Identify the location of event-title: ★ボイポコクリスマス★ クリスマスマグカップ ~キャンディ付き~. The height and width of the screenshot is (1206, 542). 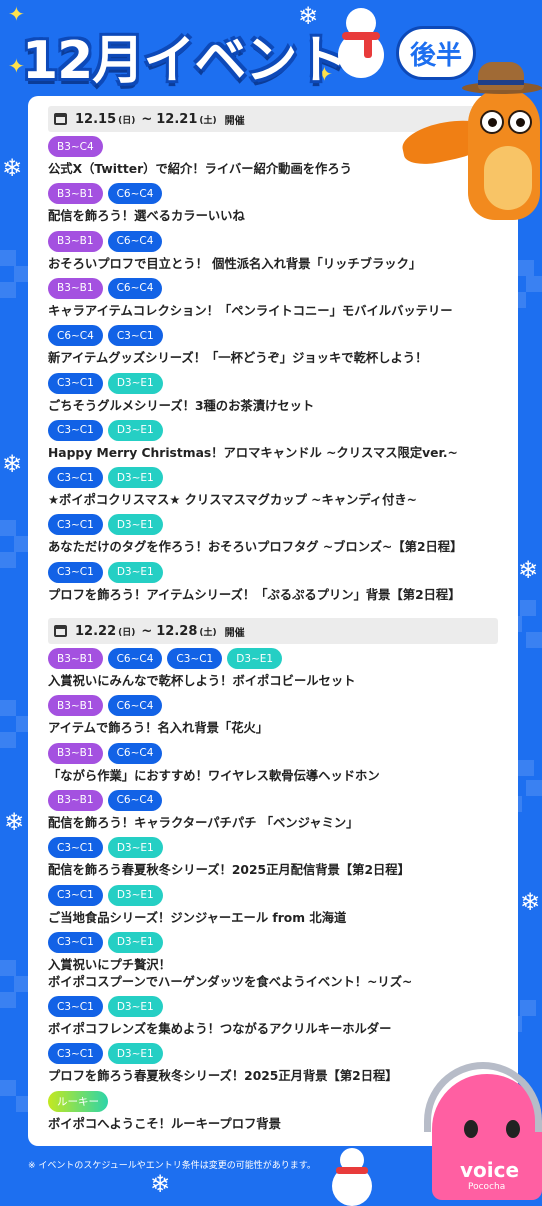
(232, 500).